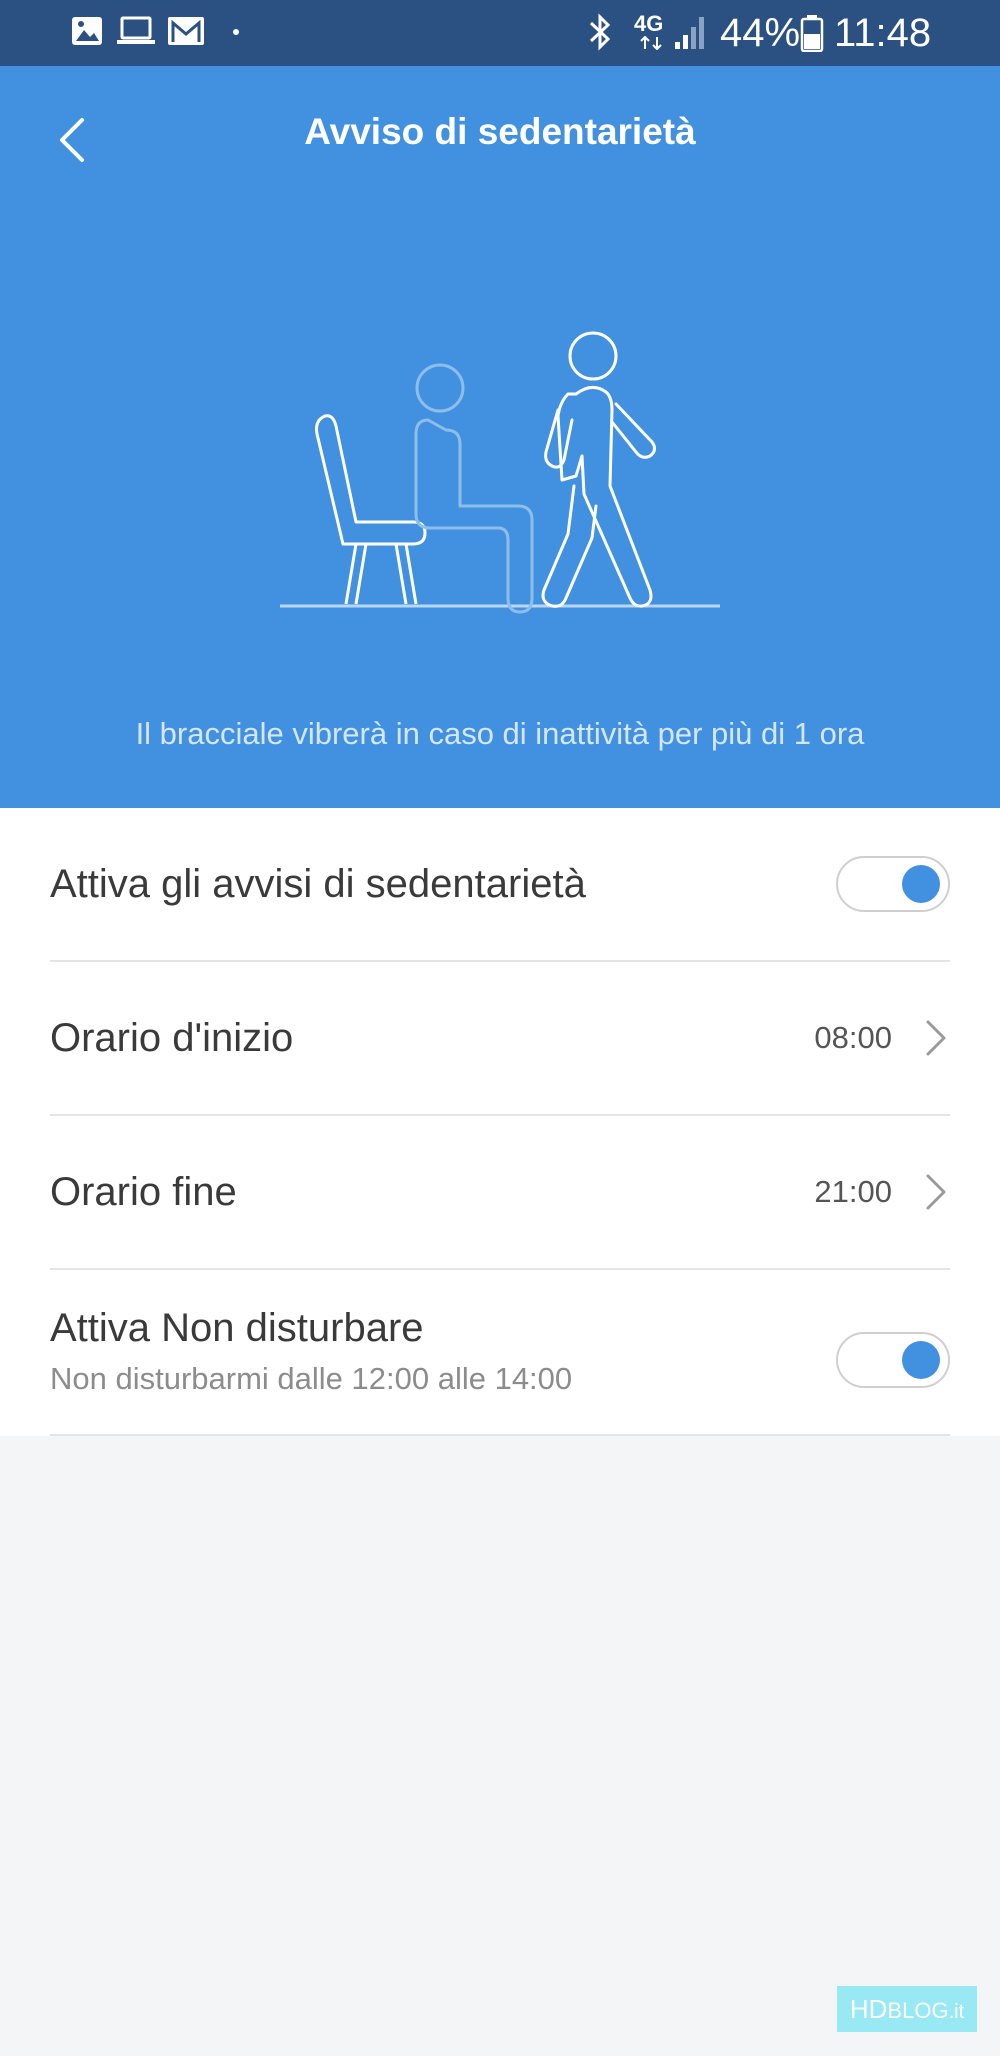  I want to click on gmail-icon, so click(186, 31).